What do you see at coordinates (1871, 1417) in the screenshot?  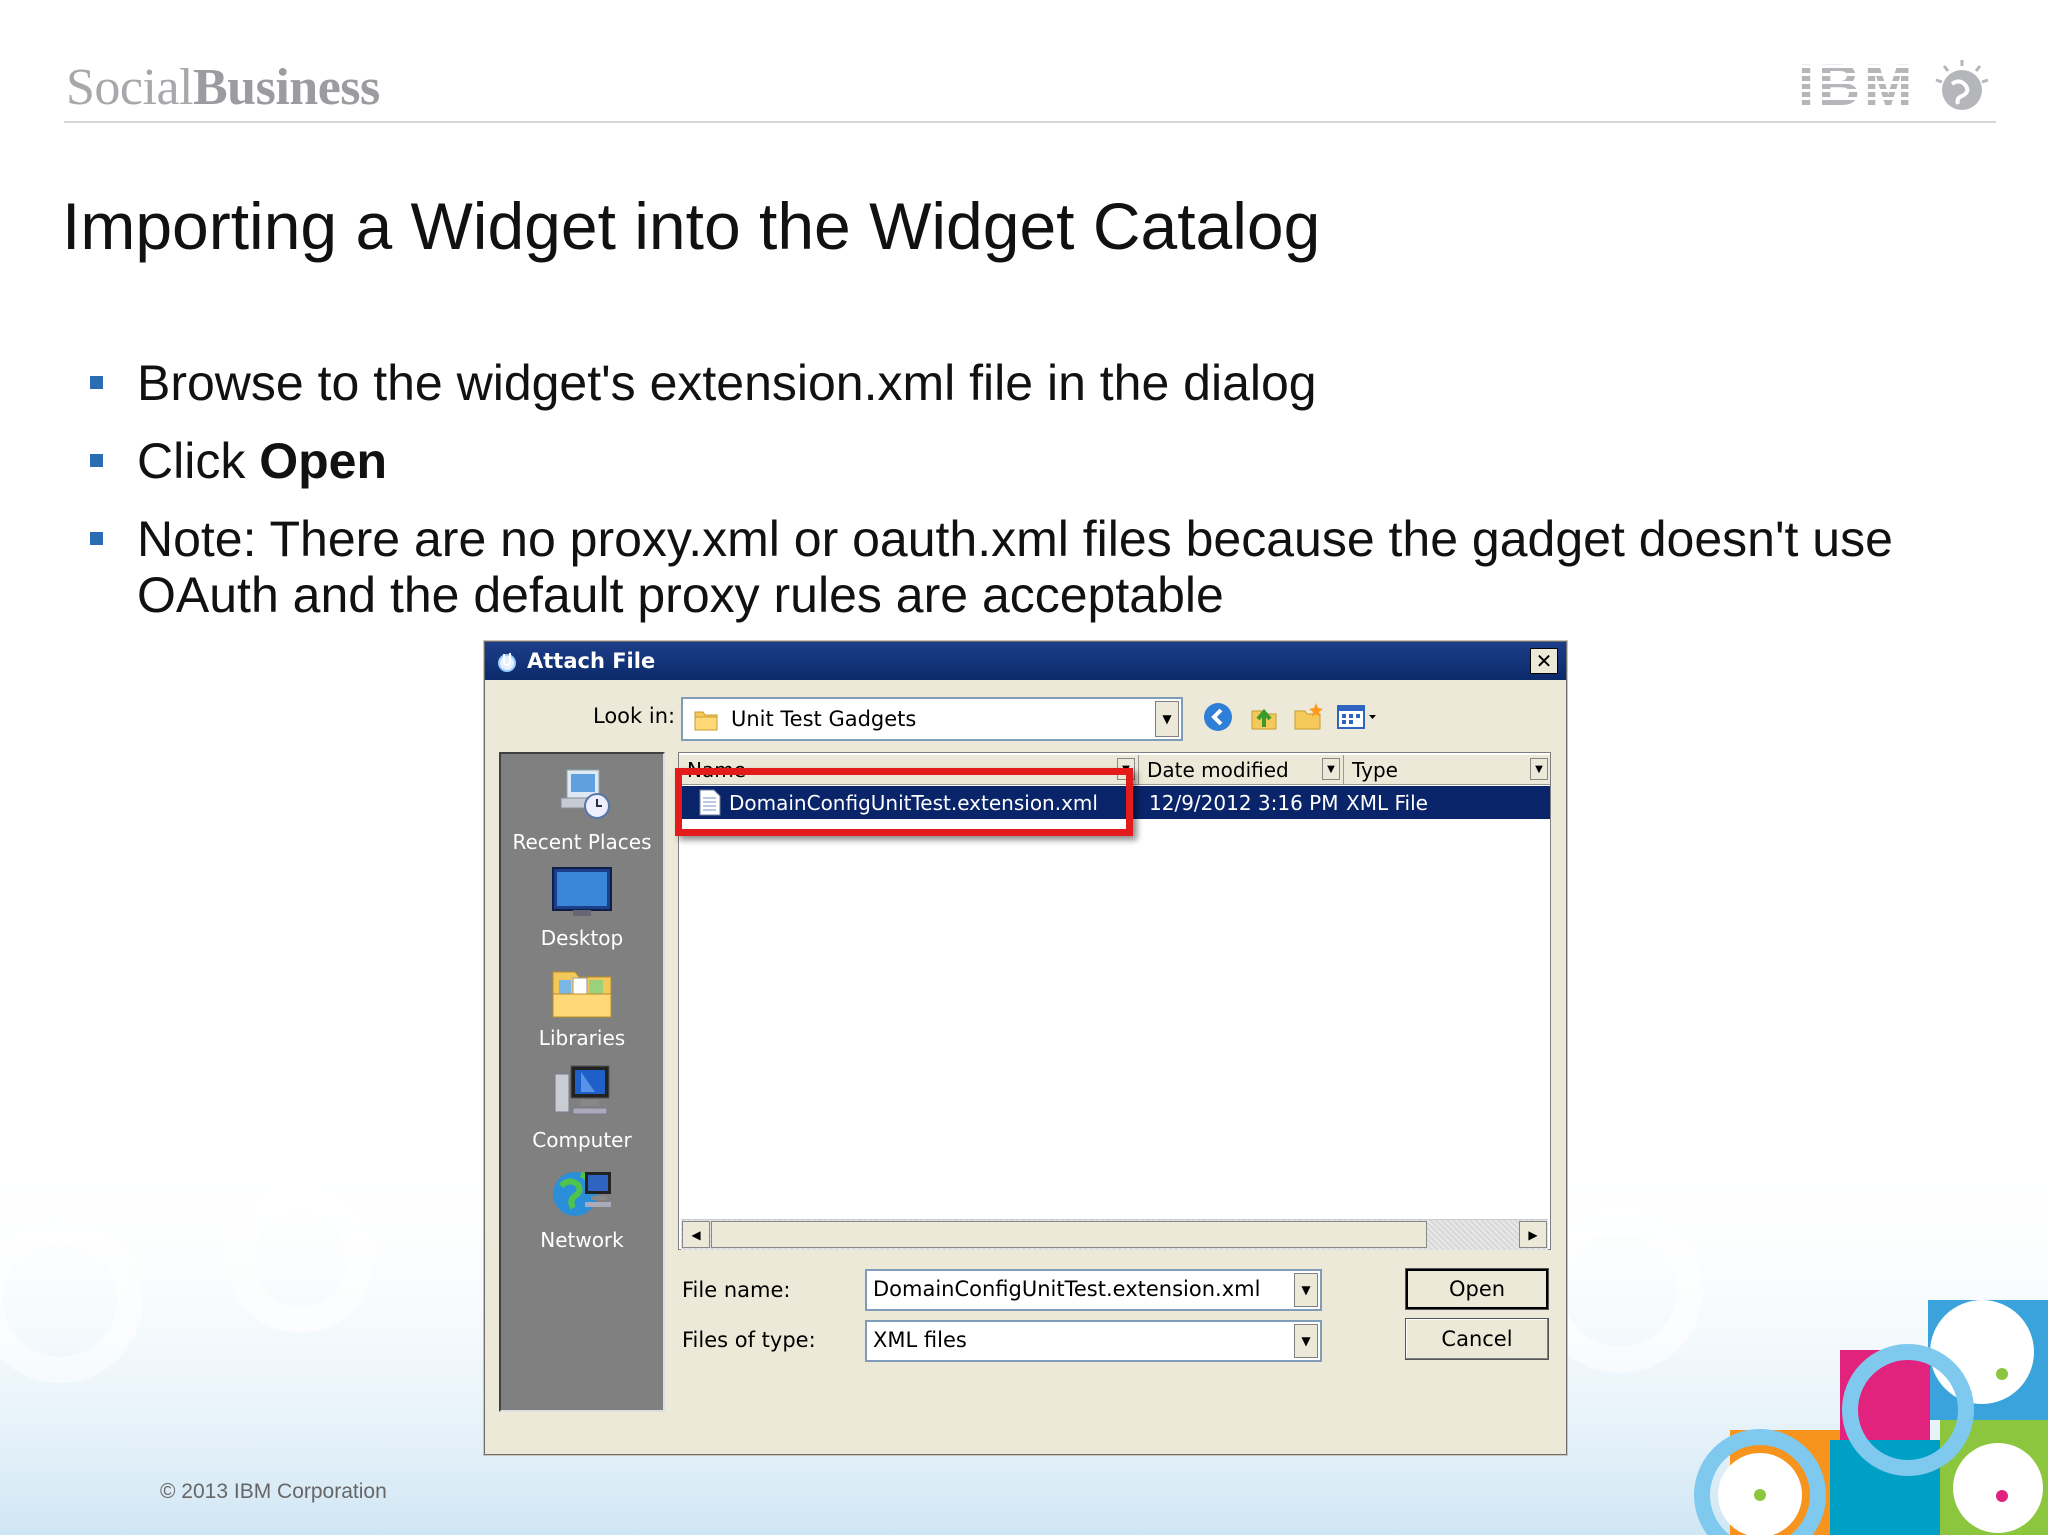 I see `corner-decoration` at bounding box center [1871, 1417].